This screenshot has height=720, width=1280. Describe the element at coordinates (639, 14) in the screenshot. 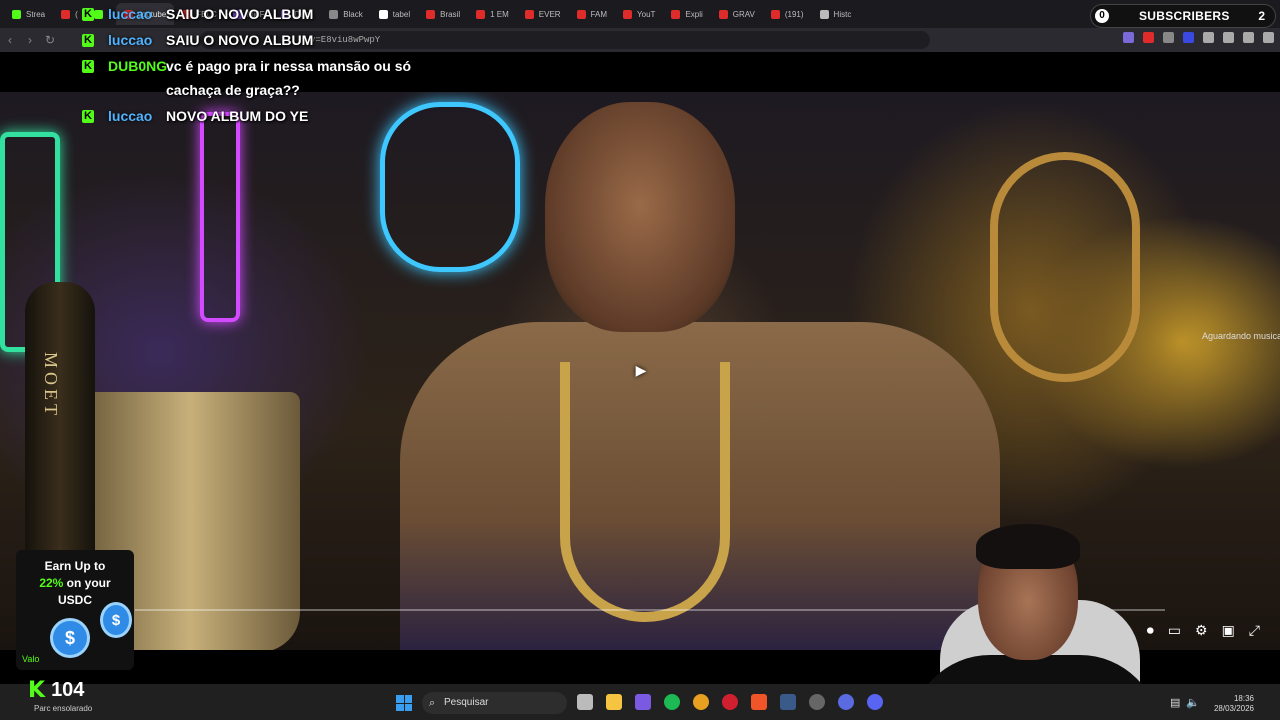

I see `browser-tab: YouT` at that location.